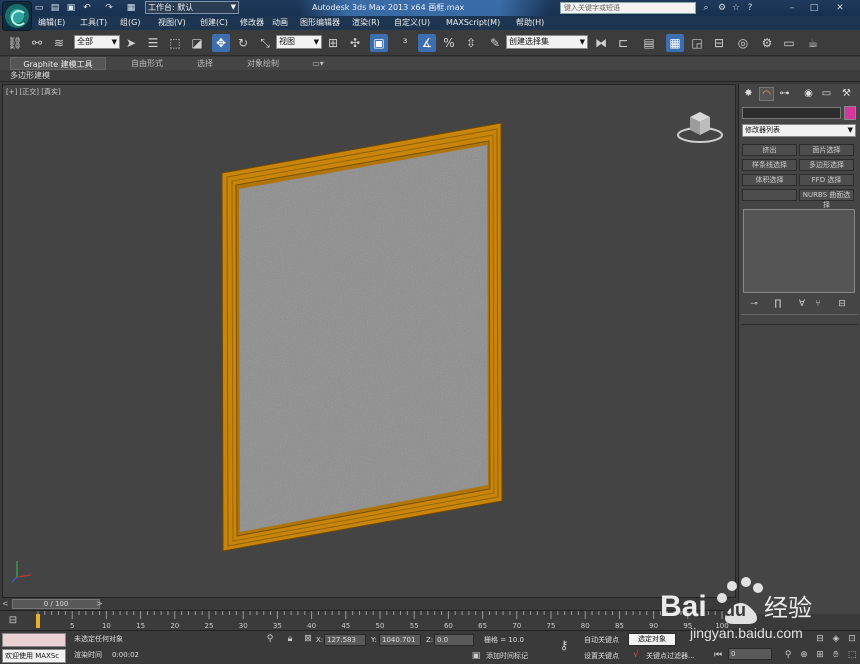 This screenshot has height=664, width=860. I want to click on spinner-snap-icon: ⇳, so click(471, 43).